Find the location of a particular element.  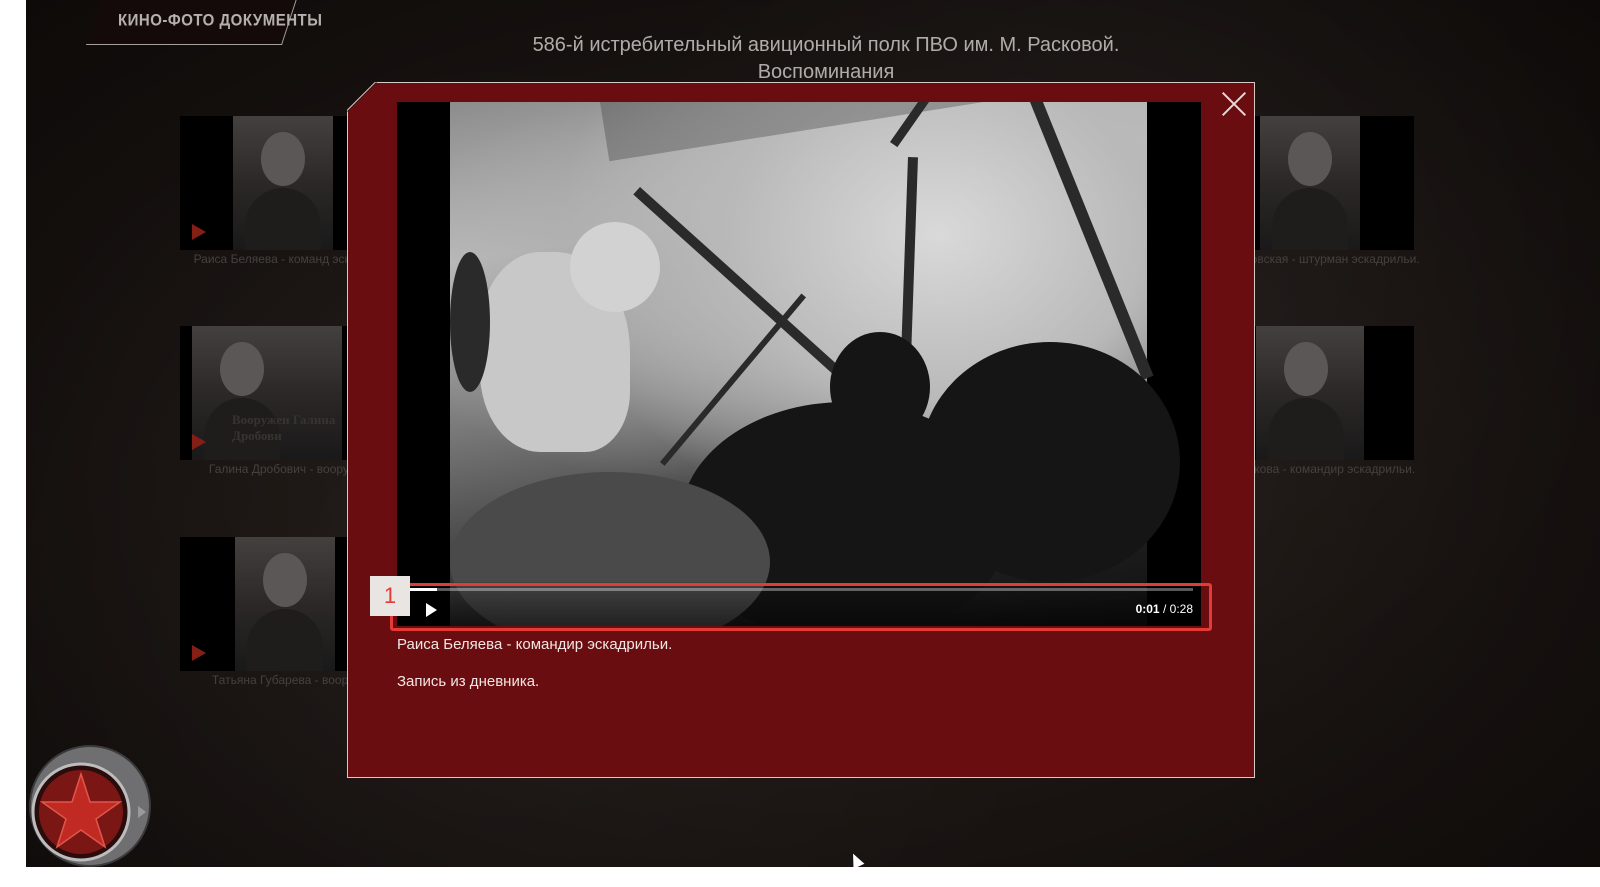

video-description: Запись из дневника. is located at coordinates (468, 681).